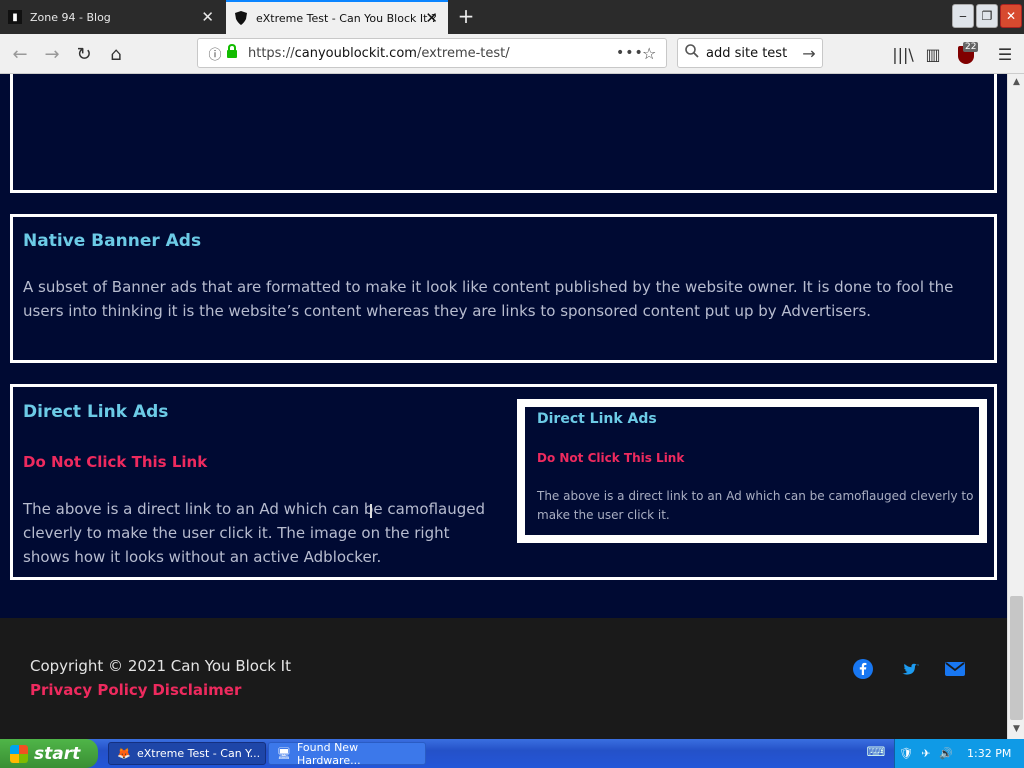  I want to click on tab-extreme-test: eXtreme Test - Can You Block It ? ✕, so click(337, 17).